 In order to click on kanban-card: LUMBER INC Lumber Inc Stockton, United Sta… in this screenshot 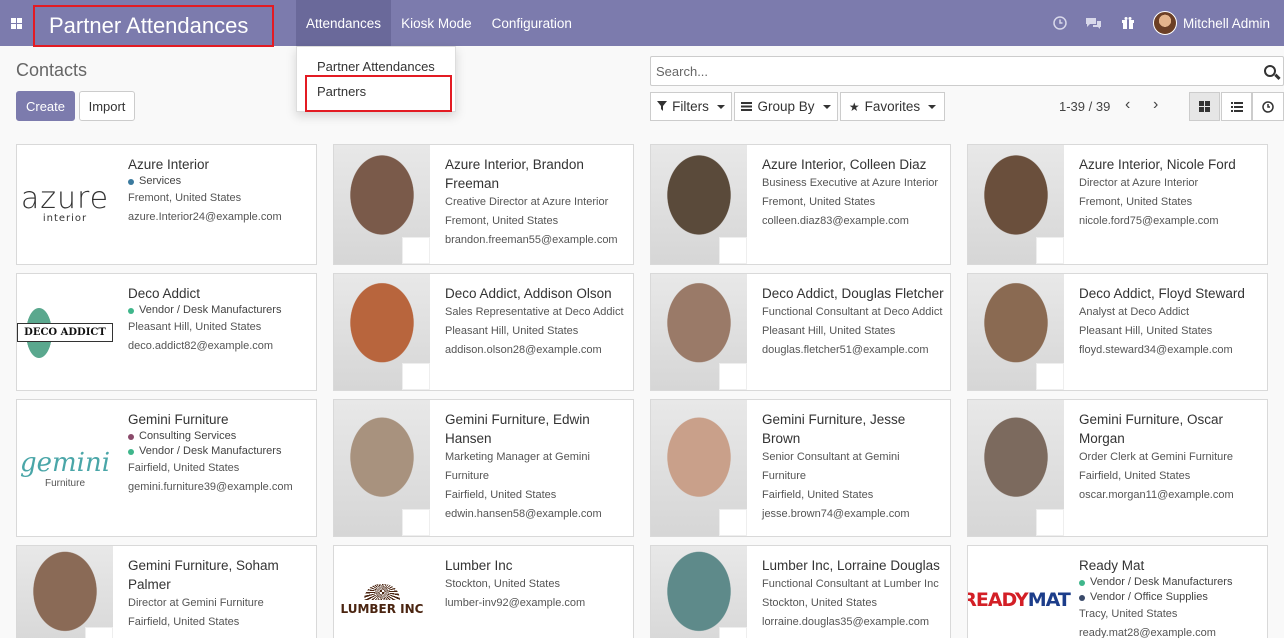, I will do `click(483, 591)`.